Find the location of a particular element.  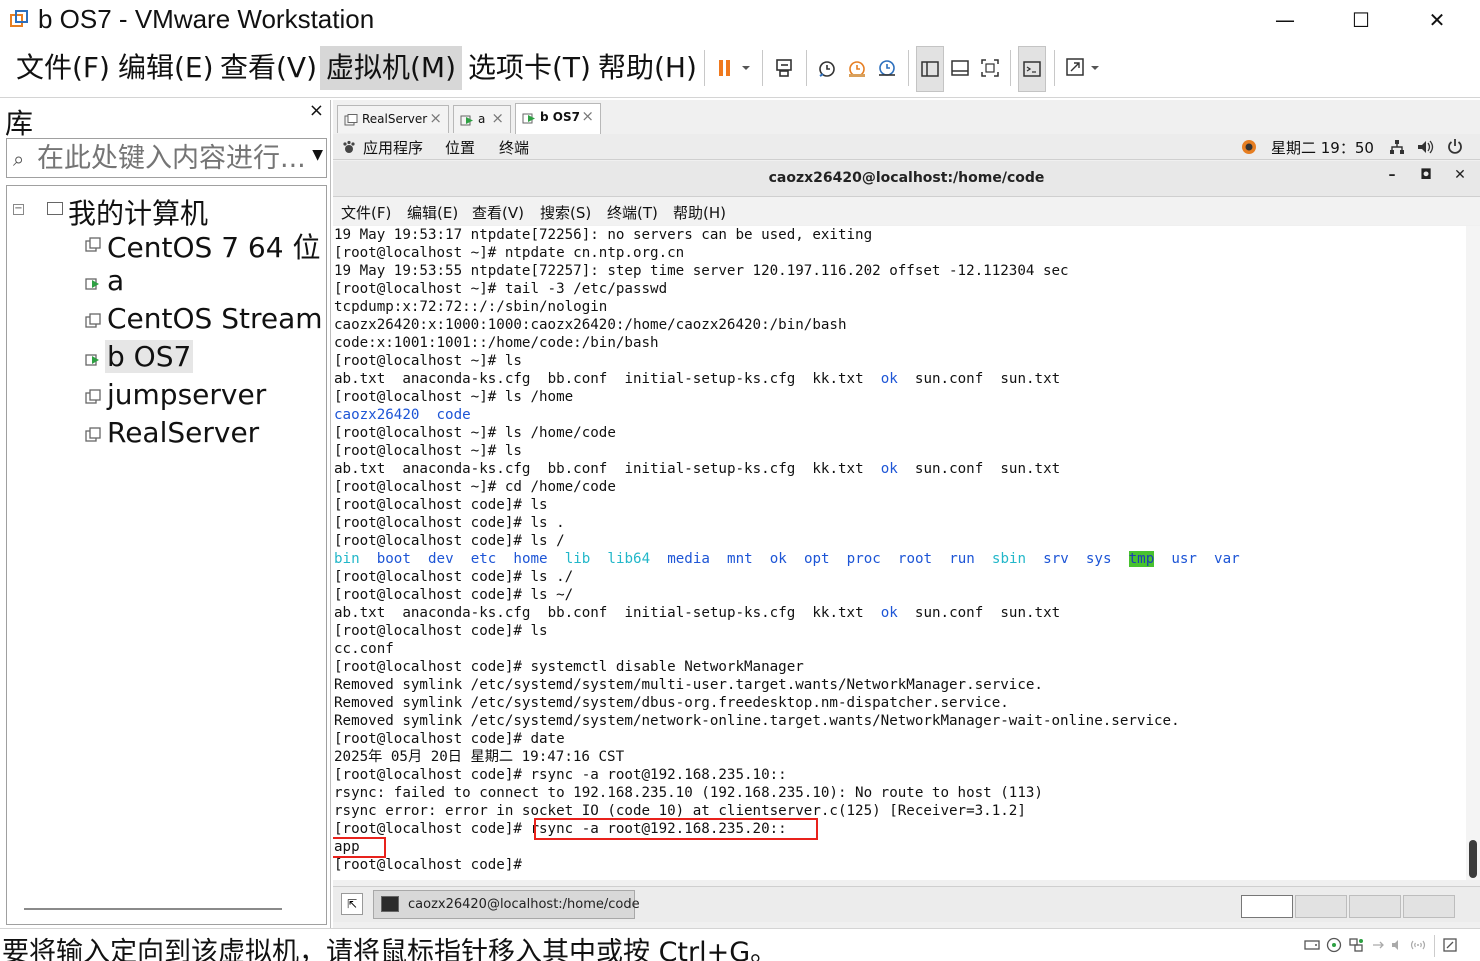

notification-icon is located at coordinates (1249, 147).